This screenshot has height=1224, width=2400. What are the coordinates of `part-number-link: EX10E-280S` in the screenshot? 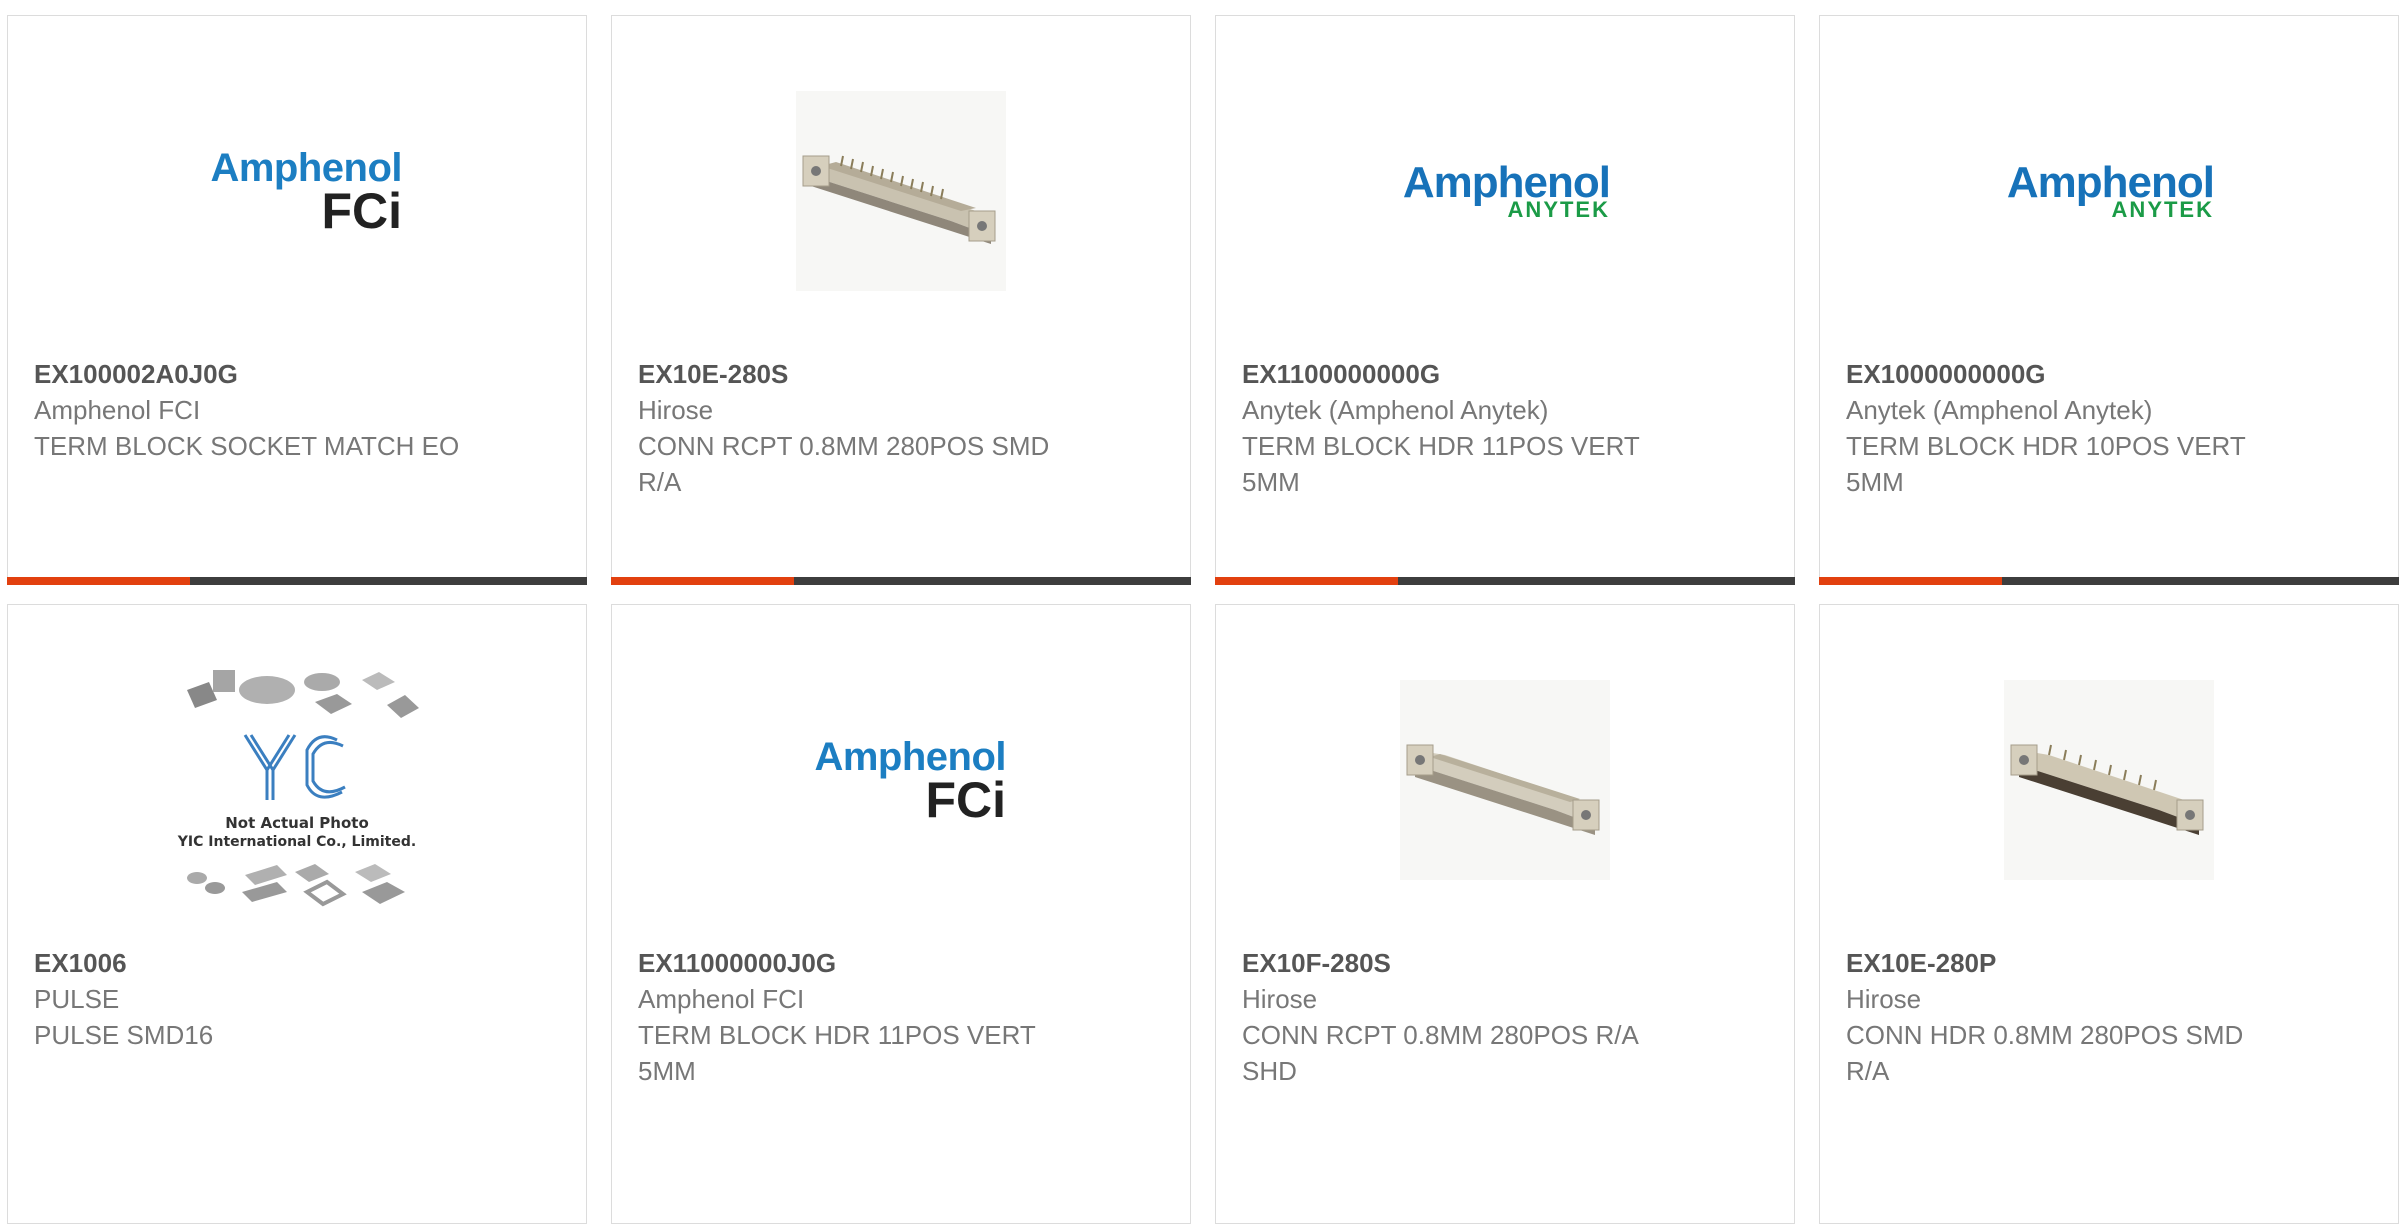 It's located at (901, 374).